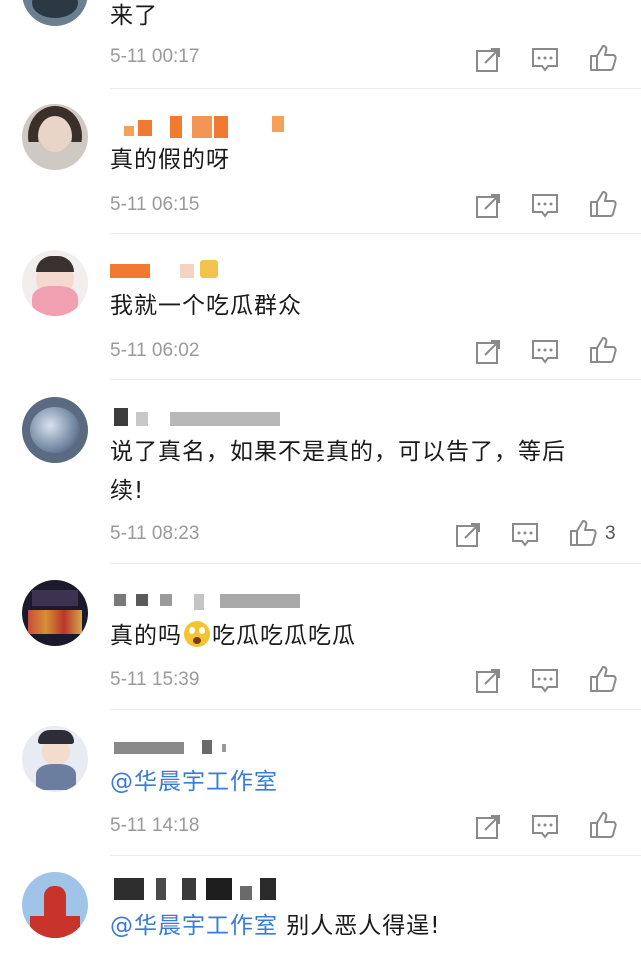 Image resolution: width=641 pixels, height=958 pixels. What do you see at coordinates (359, 926) in the screenshot?
I see `comment-text-part: 别人恶人得逞!` at bounding box center [359, 926].